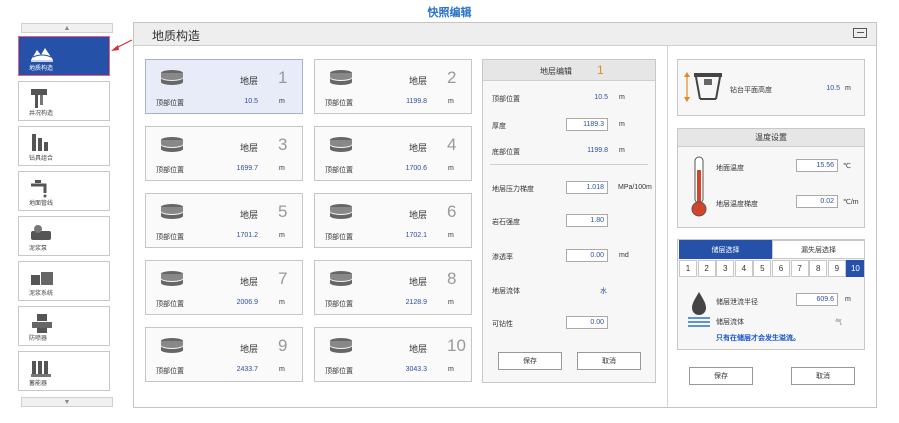 Image resolution: width=899 pixels, height=423 pixels. I want to click on sidebar-item-mud-pump: 泥浆泵, so click(64, 236).